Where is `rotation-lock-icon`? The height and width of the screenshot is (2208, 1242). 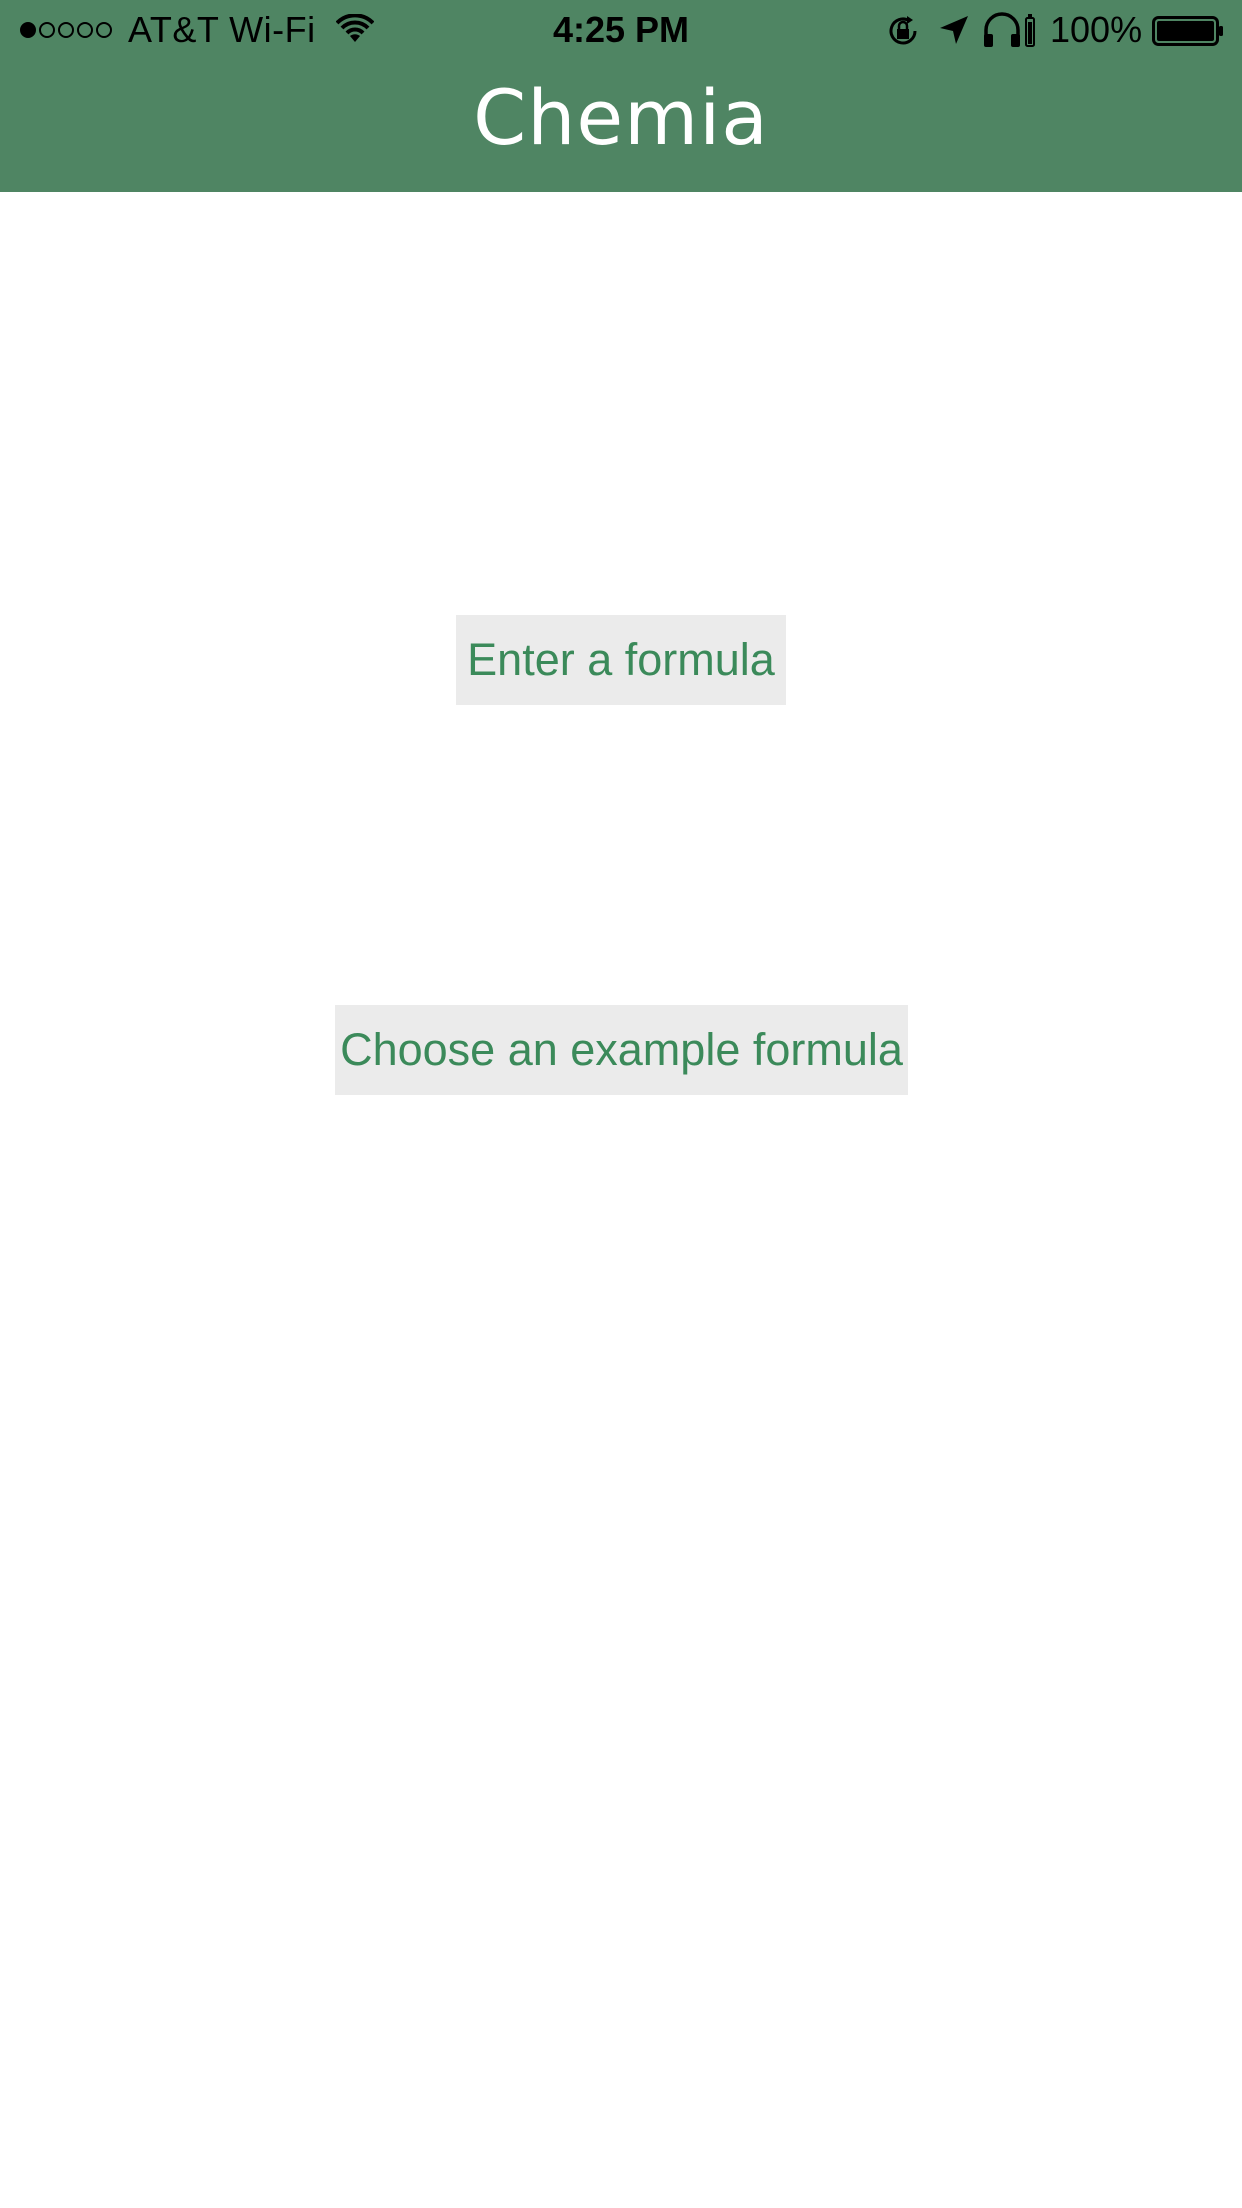
rotation-lock-icon is located at coordinates (903, 30).